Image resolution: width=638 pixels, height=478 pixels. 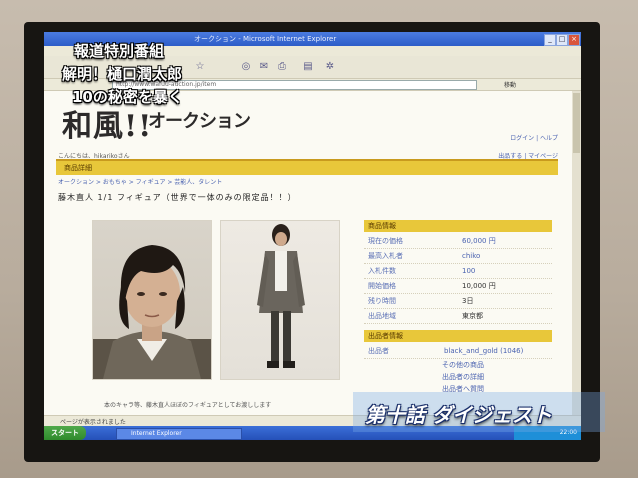 What do you see at coordinates (199, 121) in the screenshot?
I see `site-logo-subtitle: オークション` at bounding box center [199, 121].